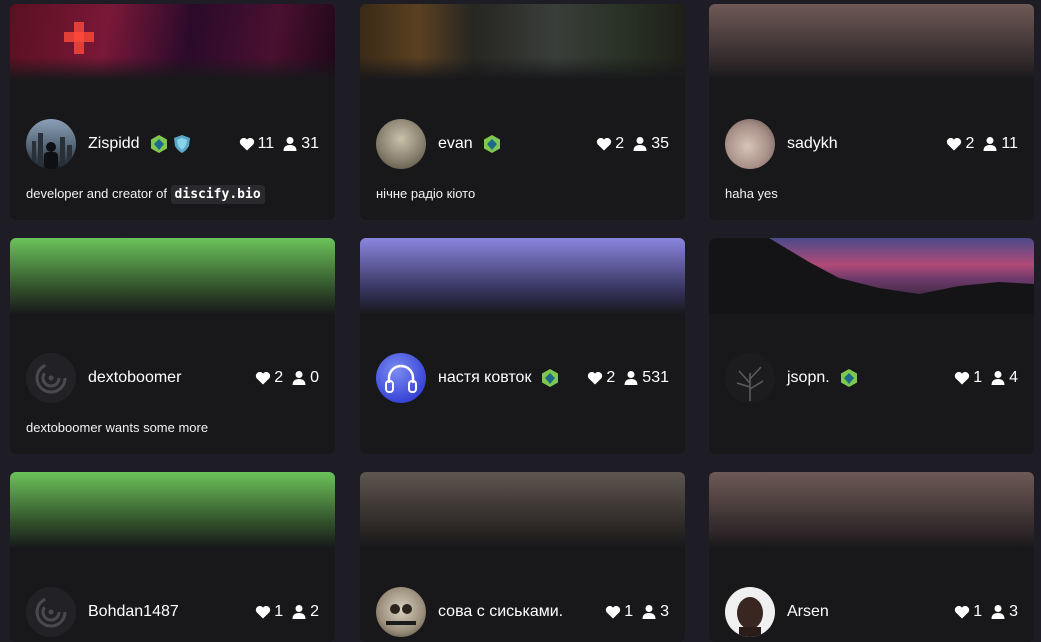 The height and width of the screenshot is (642, 1041). Describe the element at coordinates (812, 144) in the screenshot. I see `username: sadykh` at that location.